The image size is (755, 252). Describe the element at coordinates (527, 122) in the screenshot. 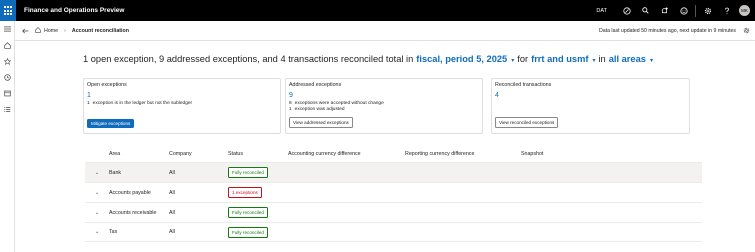

I see `view-reconciled-exceptions-button: View reconciled exceptions` at that location.